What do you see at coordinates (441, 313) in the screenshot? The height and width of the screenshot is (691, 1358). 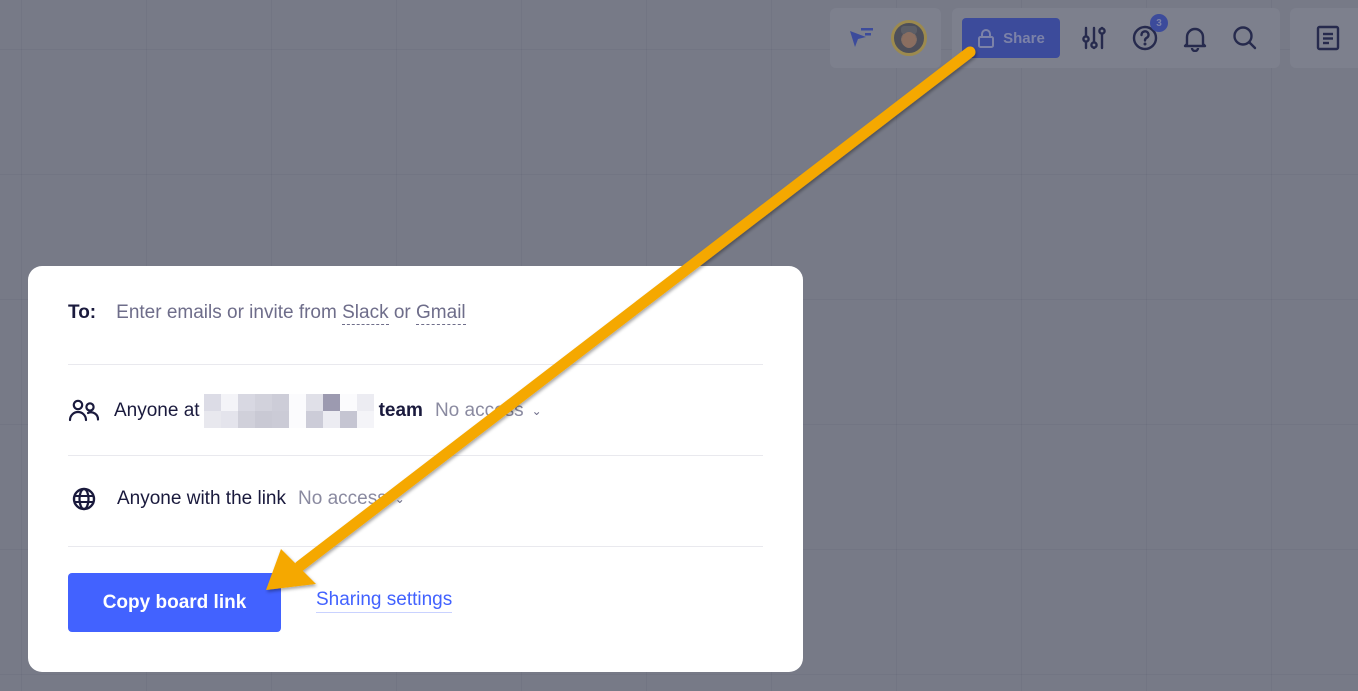 I see `gmail-link: Gmail` at bounding box center [441, 313].